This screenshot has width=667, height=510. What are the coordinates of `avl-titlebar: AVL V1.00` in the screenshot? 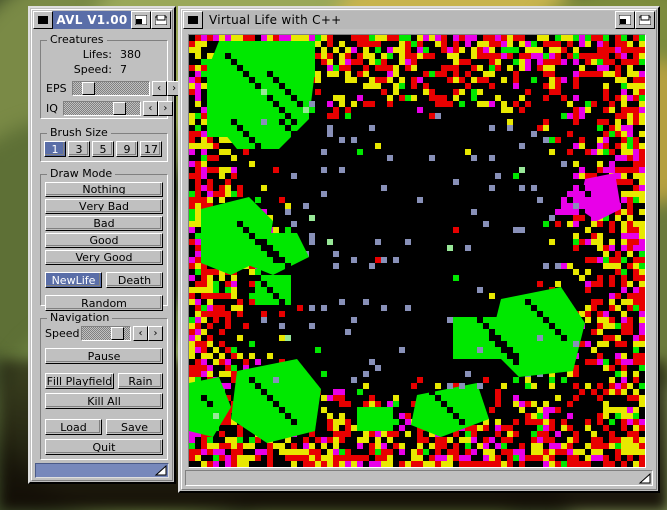 It's located at (102, 20).